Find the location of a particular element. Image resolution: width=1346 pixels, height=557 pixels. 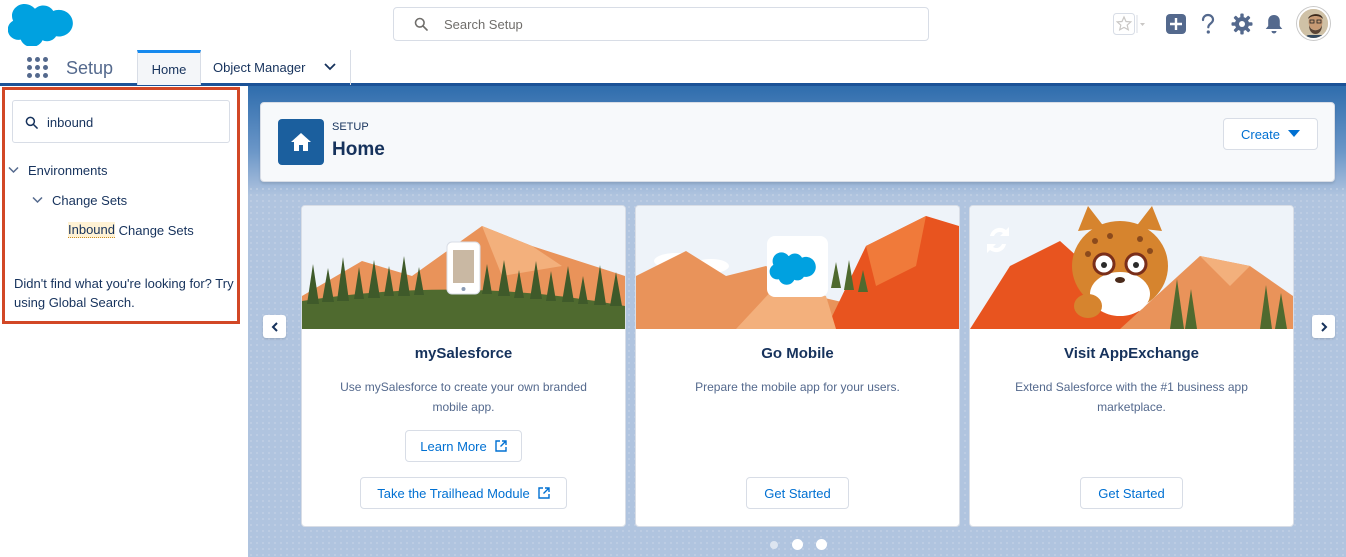

learn-more-button: Learn More is located at coordinates (463, 446).